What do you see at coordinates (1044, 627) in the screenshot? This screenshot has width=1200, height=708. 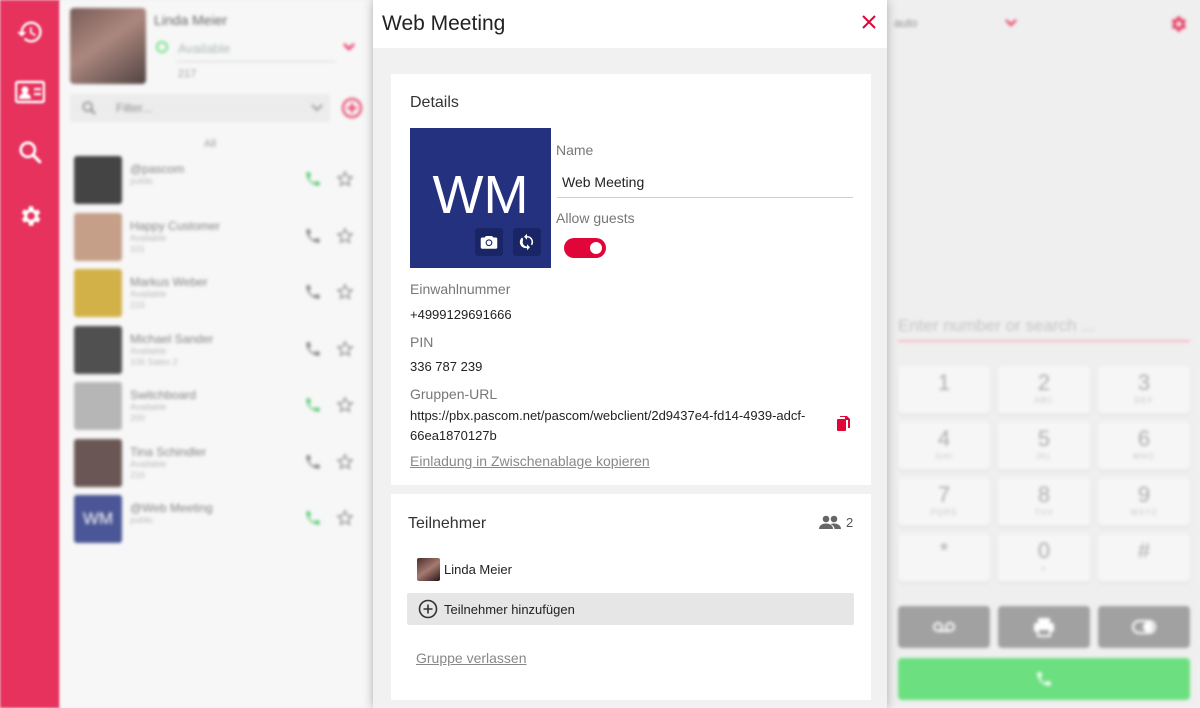 I see `fax-button` at bounding box center [1044, 627].